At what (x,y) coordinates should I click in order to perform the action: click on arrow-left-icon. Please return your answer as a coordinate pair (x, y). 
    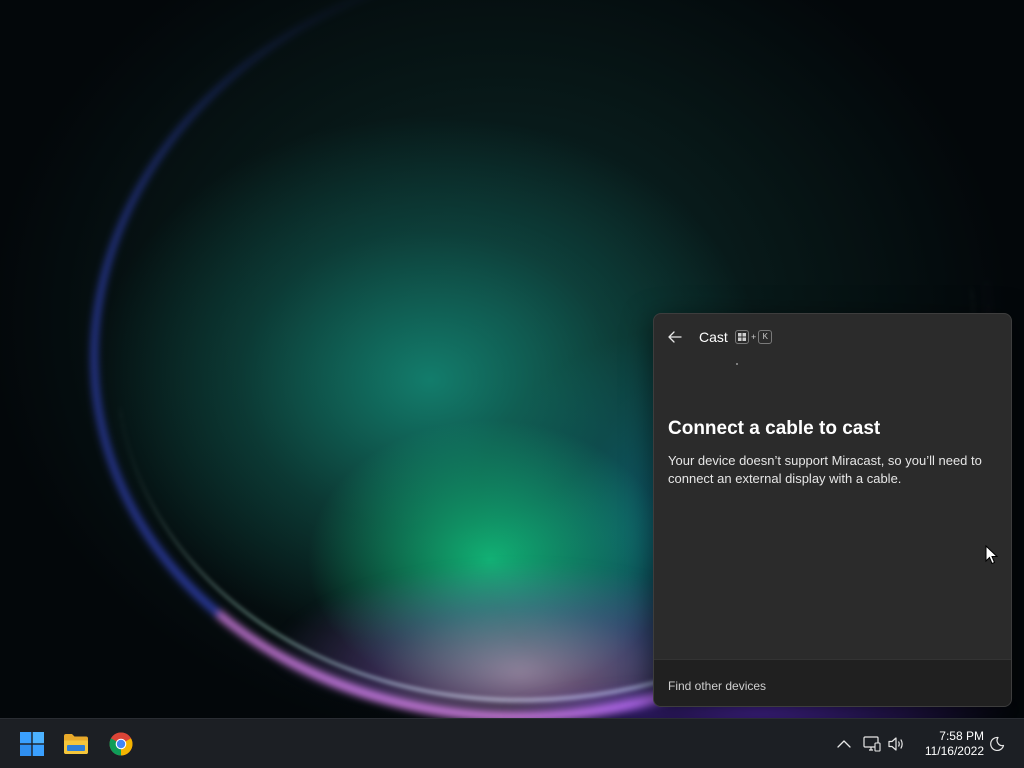
    Looking at the image, I should click on (675, 337).